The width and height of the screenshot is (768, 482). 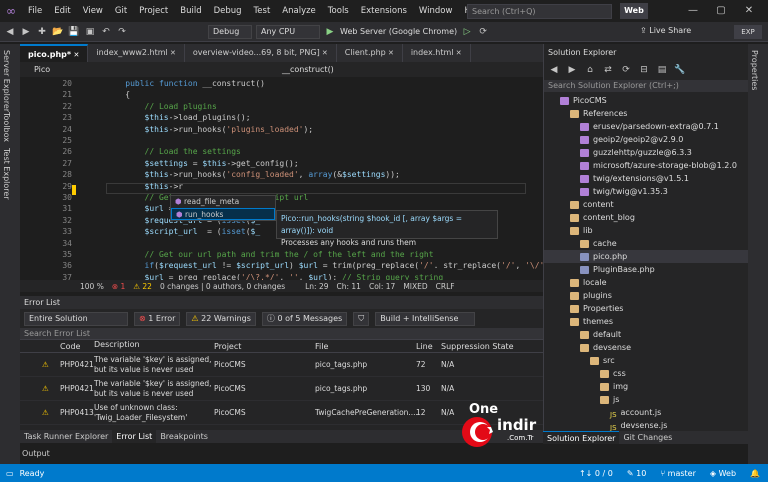 What do you see at coordinates (6, 127) in the screenshot?
I see `toolbox-tab: Toolbox` at bounding box center [6, 127].